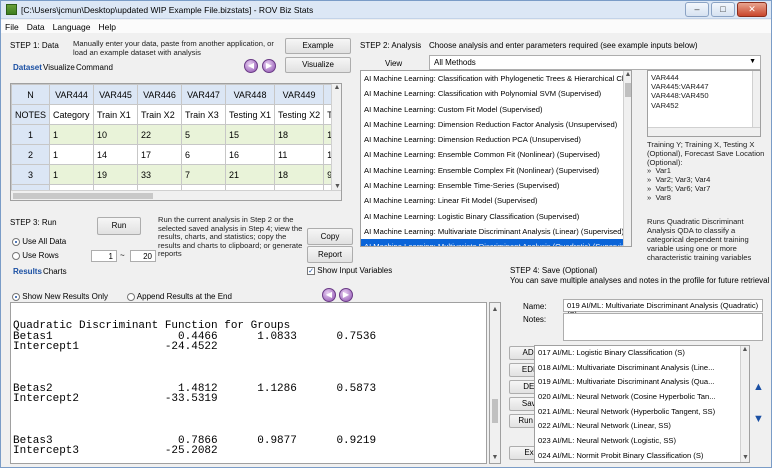 This screenshot has height=468, width=772. Describe the element at coordinates (204, 94) in the screenshot. I see `column-header: VAR447` at that location.